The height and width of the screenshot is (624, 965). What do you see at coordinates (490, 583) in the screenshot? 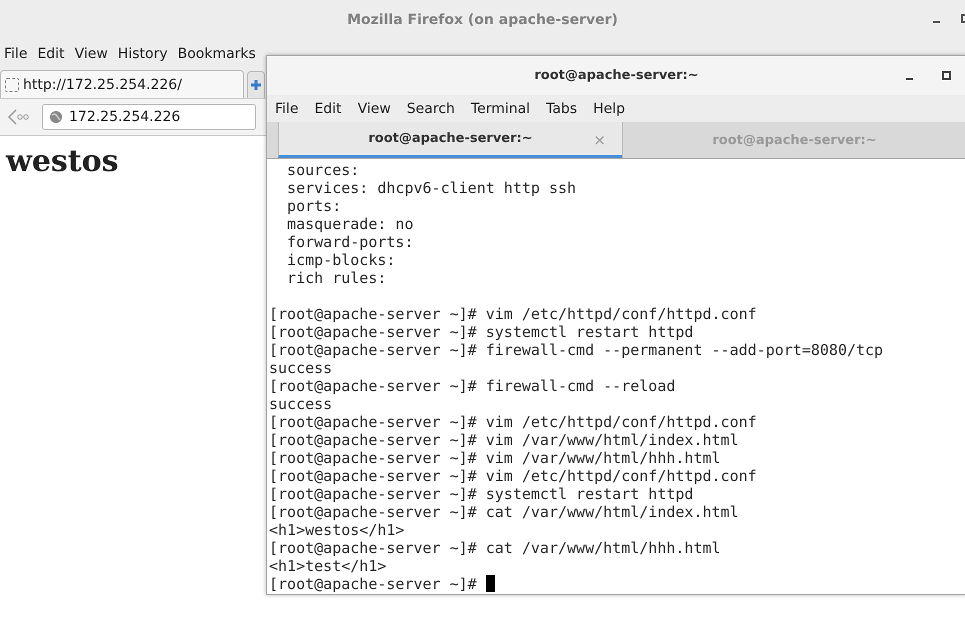
I see `text-cursor` at bounding box center [490, 583].